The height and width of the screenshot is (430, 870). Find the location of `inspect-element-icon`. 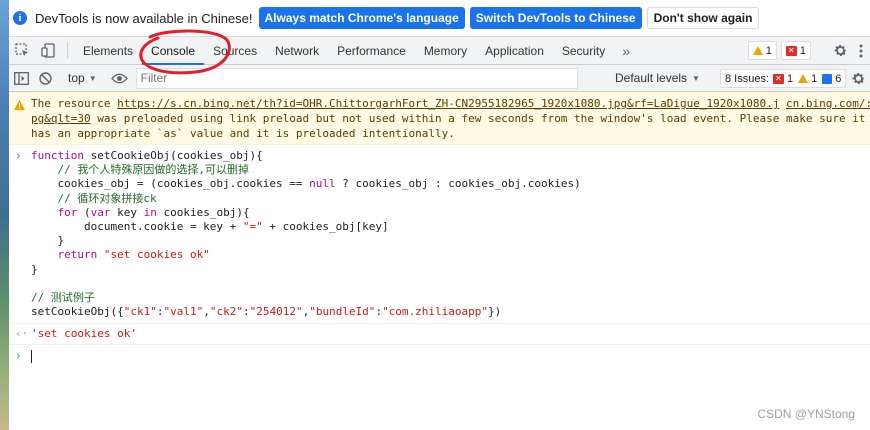

inspect-element-icon is located at coordinates (22, 50).